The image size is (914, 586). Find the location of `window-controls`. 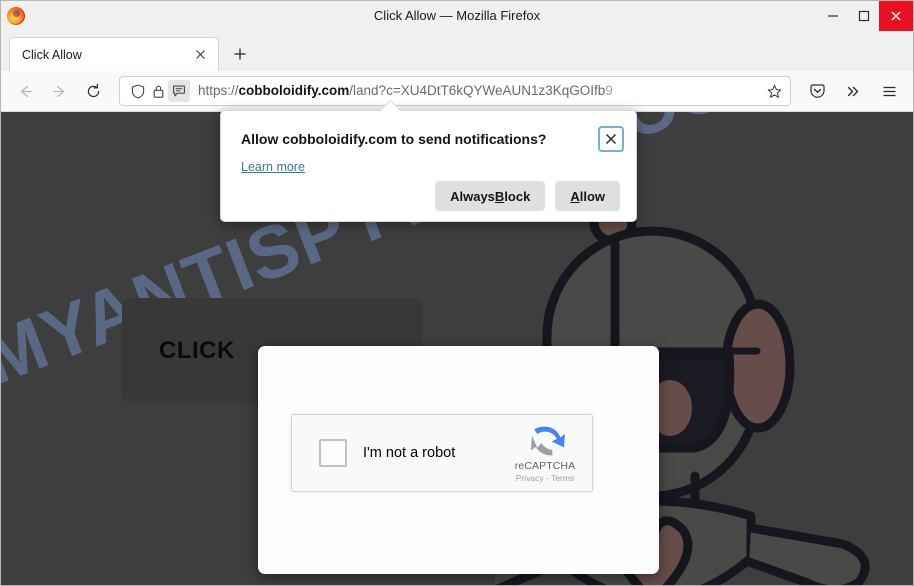

window-controls is located at coordinates (865, 16).